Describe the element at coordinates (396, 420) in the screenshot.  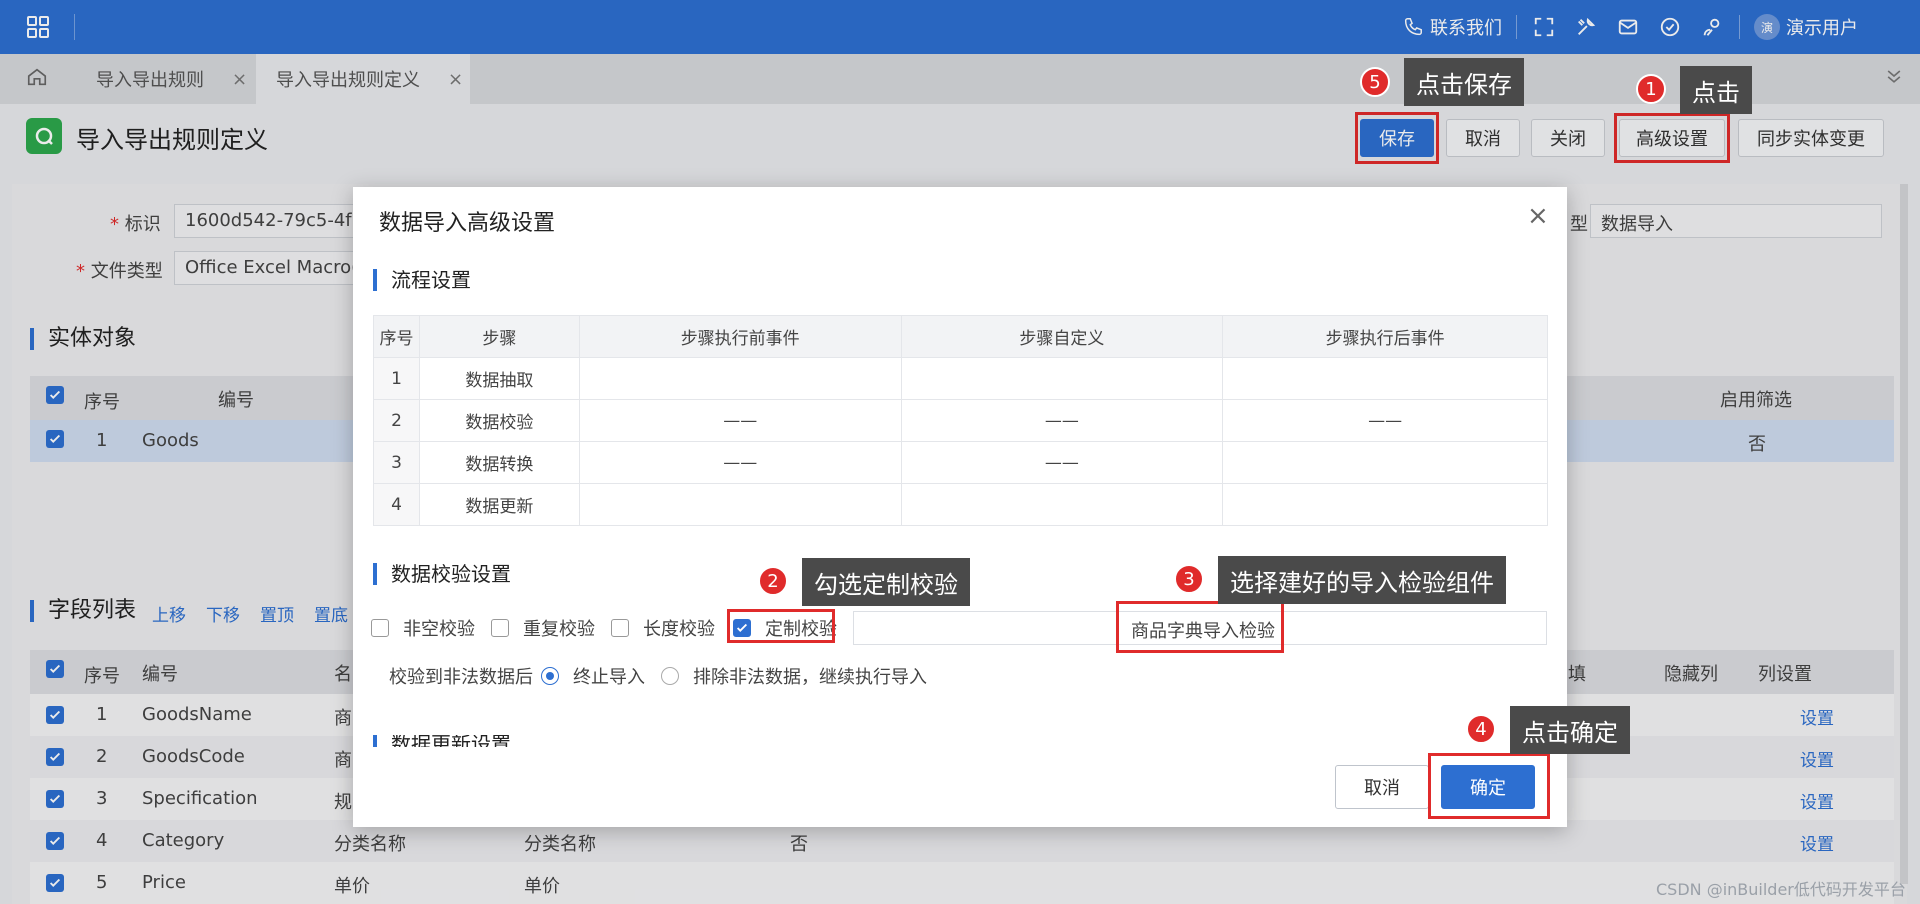
I see `row-index: 2` at that location.